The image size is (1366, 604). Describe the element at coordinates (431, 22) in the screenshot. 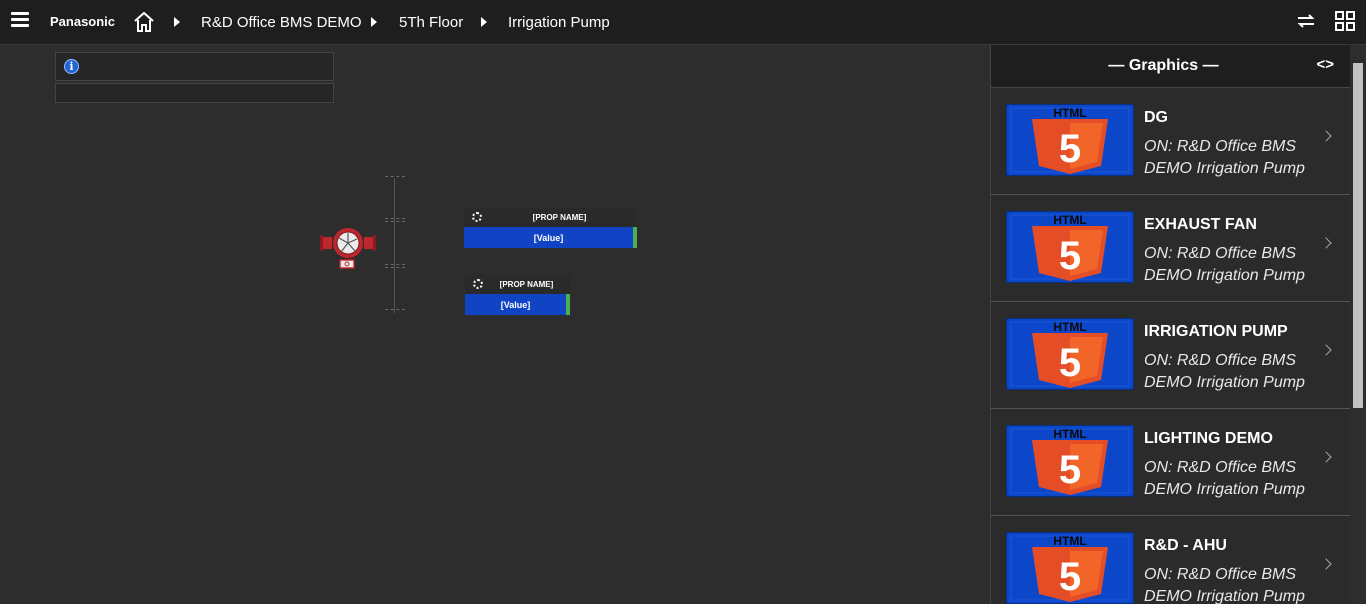

I see `breadcrumb-item-floor: 5Th Floor` at that location.